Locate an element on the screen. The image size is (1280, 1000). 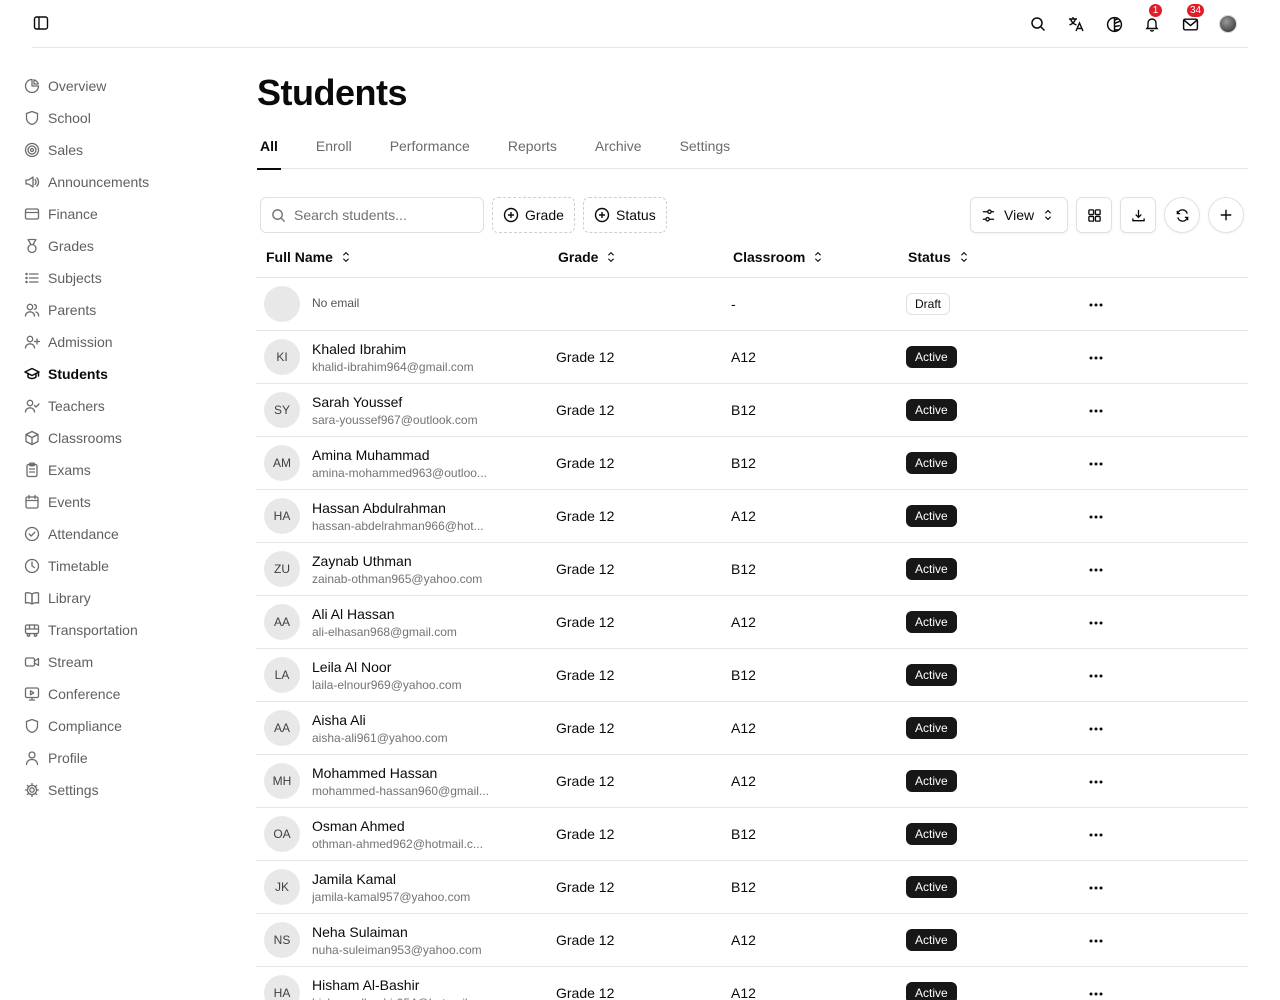
sidebar-item-subjects: Subjects is located at coordinates (120, 278).